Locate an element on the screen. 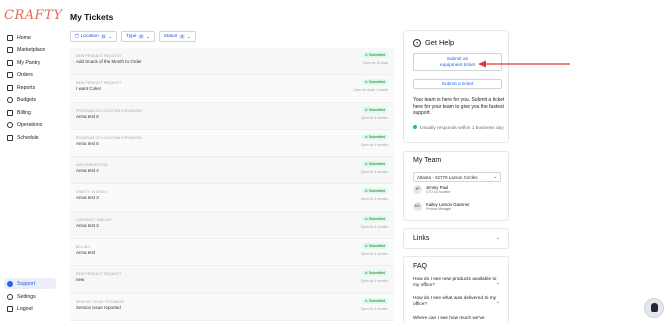 The width and height of the screenshot is (670, 324). faq-title: FAQ is located at coordinates (420, 266).